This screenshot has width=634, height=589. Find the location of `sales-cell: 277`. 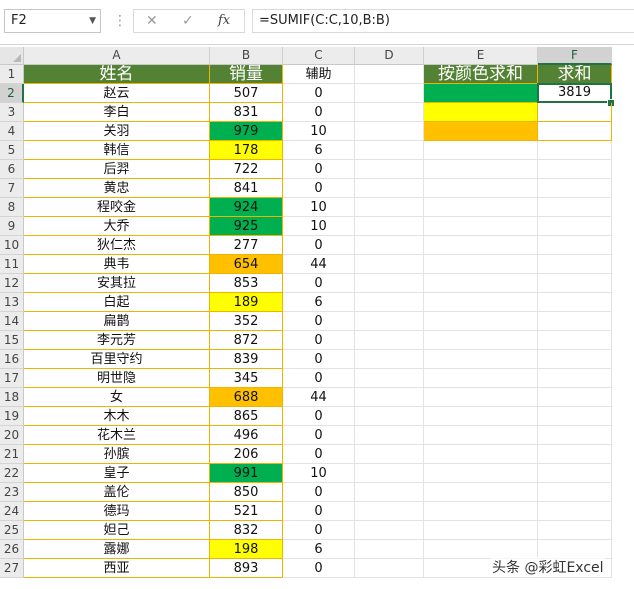

sales-cell: 277 is located at coordinates (246, 245).